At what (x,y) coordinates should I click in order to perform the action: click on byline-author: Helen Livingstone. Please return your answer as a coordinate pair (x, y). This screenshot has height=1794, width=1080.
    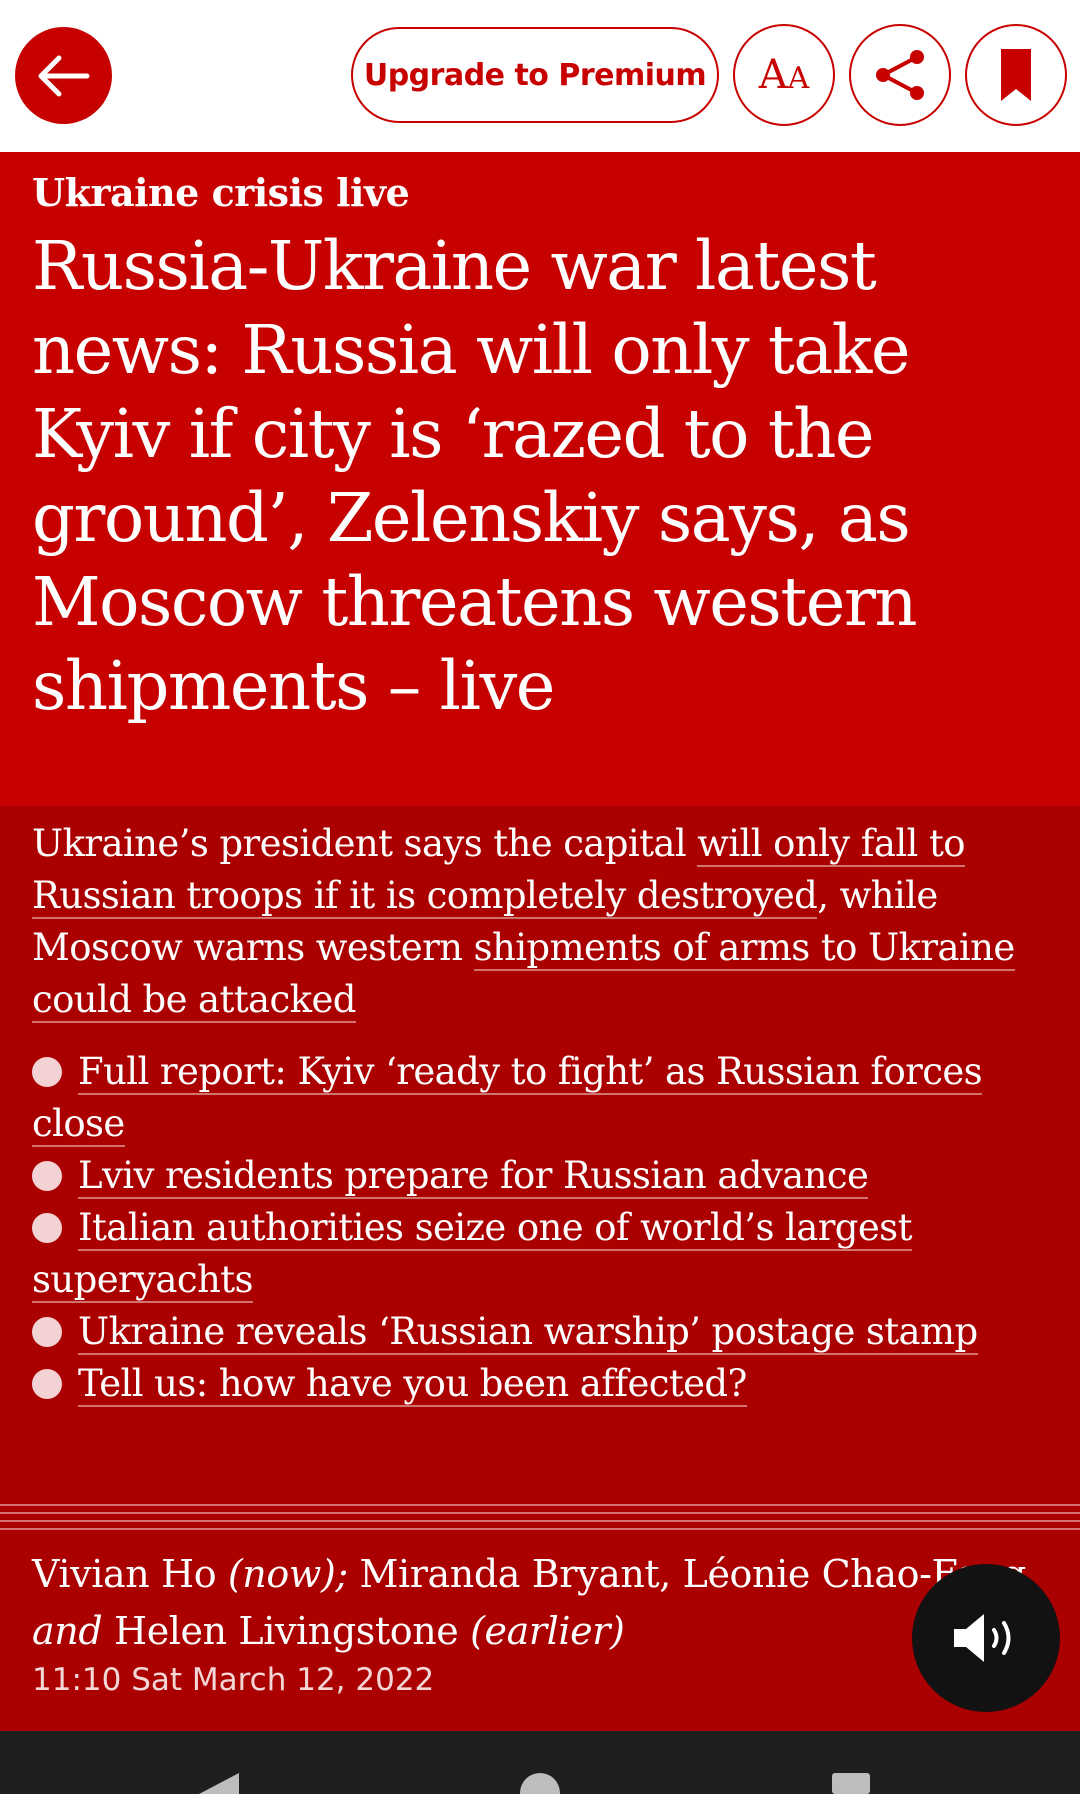
    Looking at the image, I should click on (286, 1631).